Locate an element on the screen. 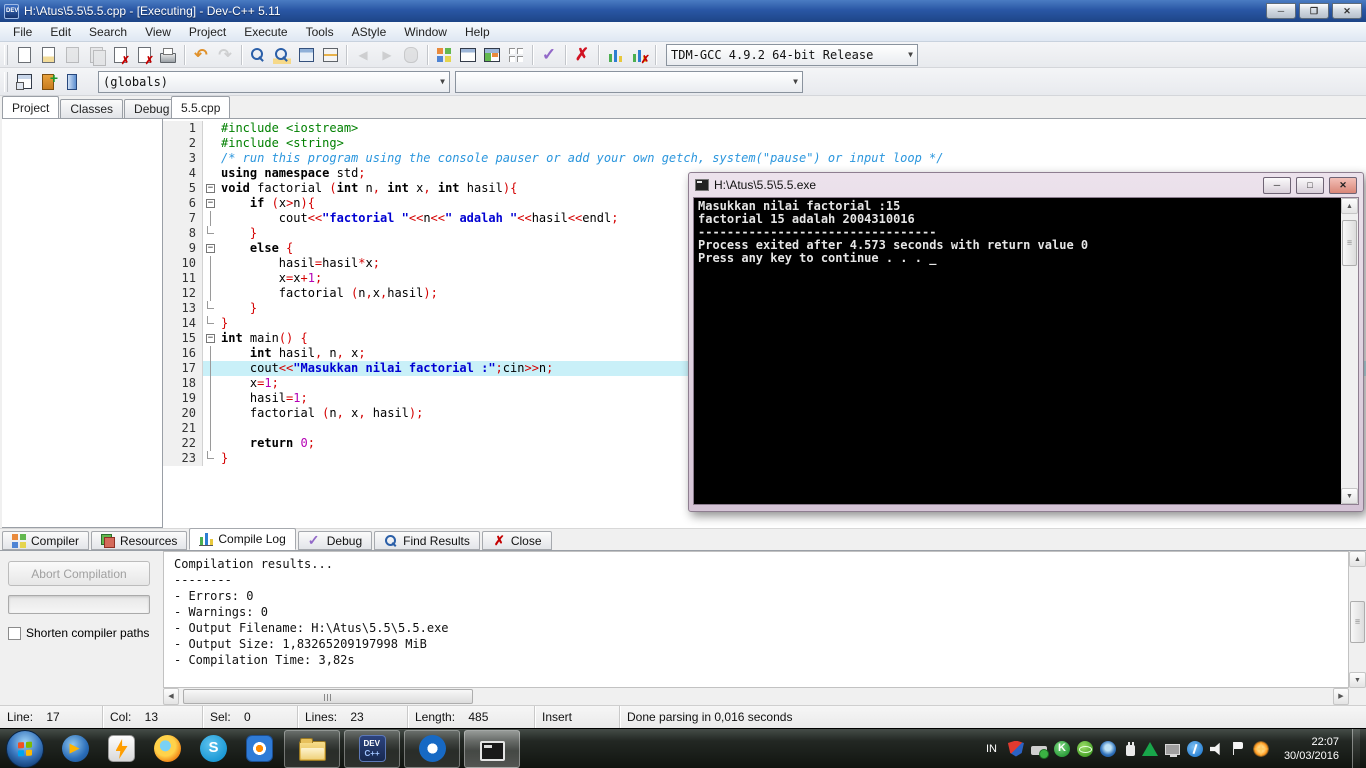  menu-tools: Tools is located at coordinates (320, 32).